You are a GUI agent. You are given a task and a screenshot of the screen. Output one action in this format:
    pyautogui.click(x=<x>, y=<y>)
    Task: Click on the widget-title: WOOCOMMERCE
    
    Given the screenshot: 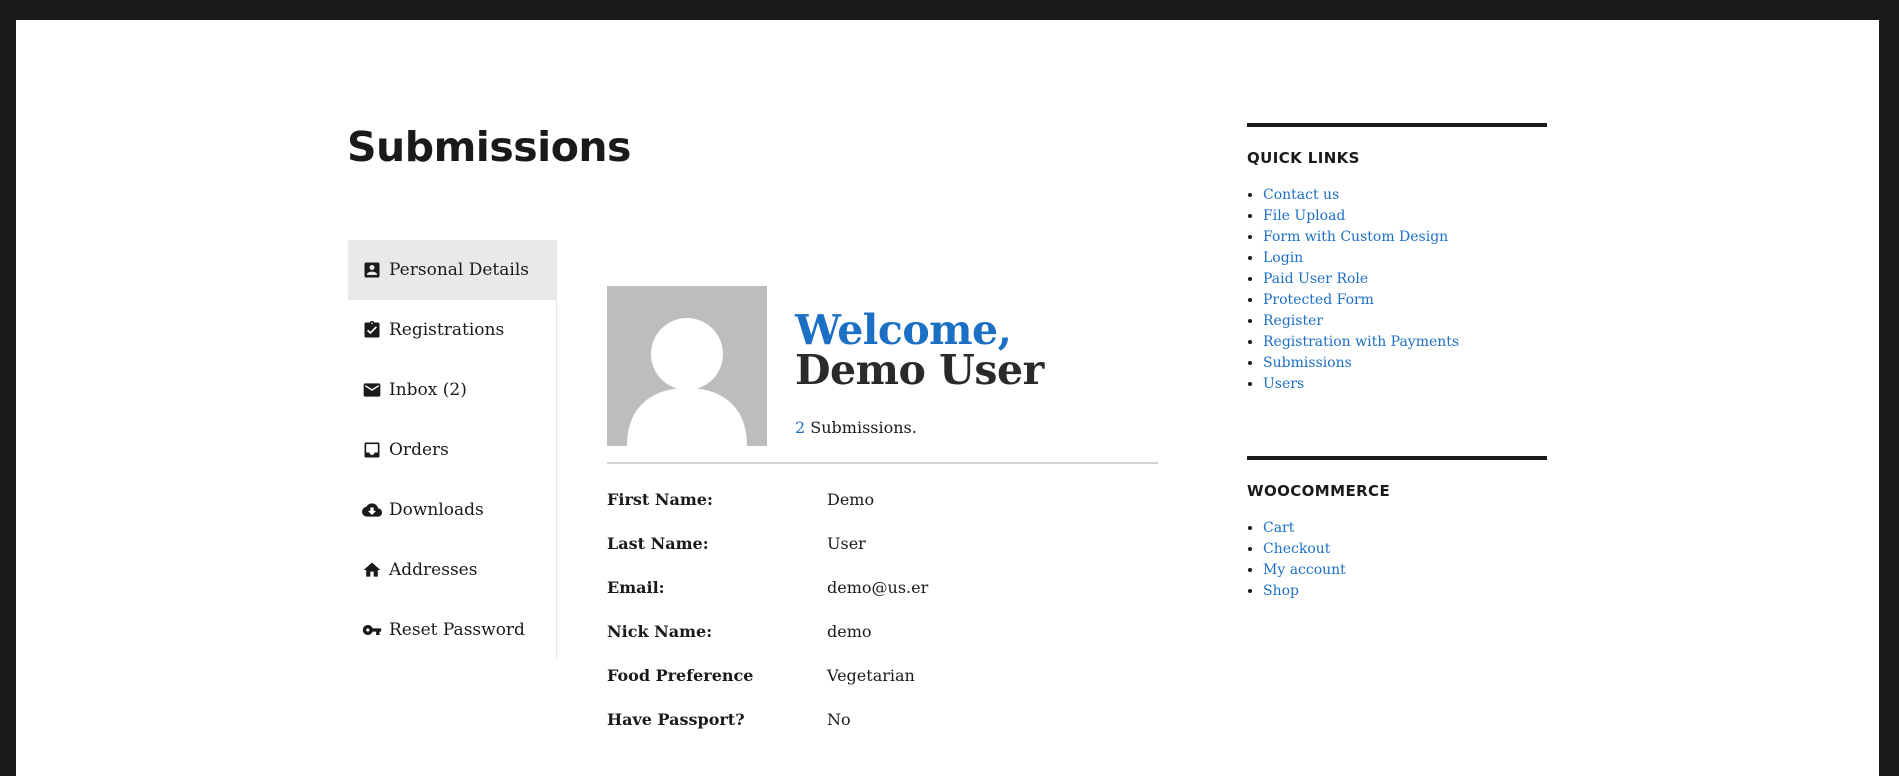 What is the action you would take?
    pyautogui.click(x=1319, y=491)
    